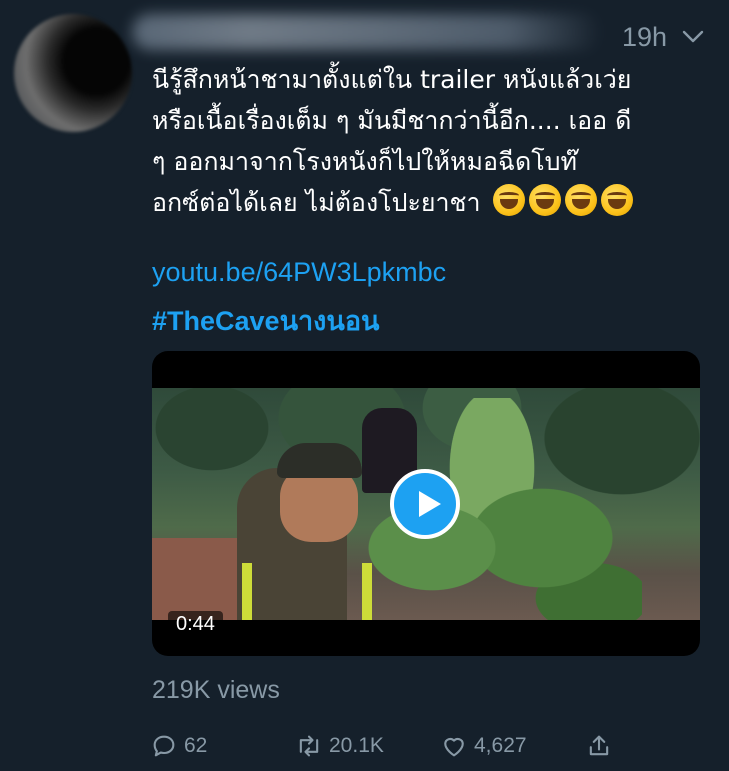  I want to click on chevron-down-icon, so click(693, 37).